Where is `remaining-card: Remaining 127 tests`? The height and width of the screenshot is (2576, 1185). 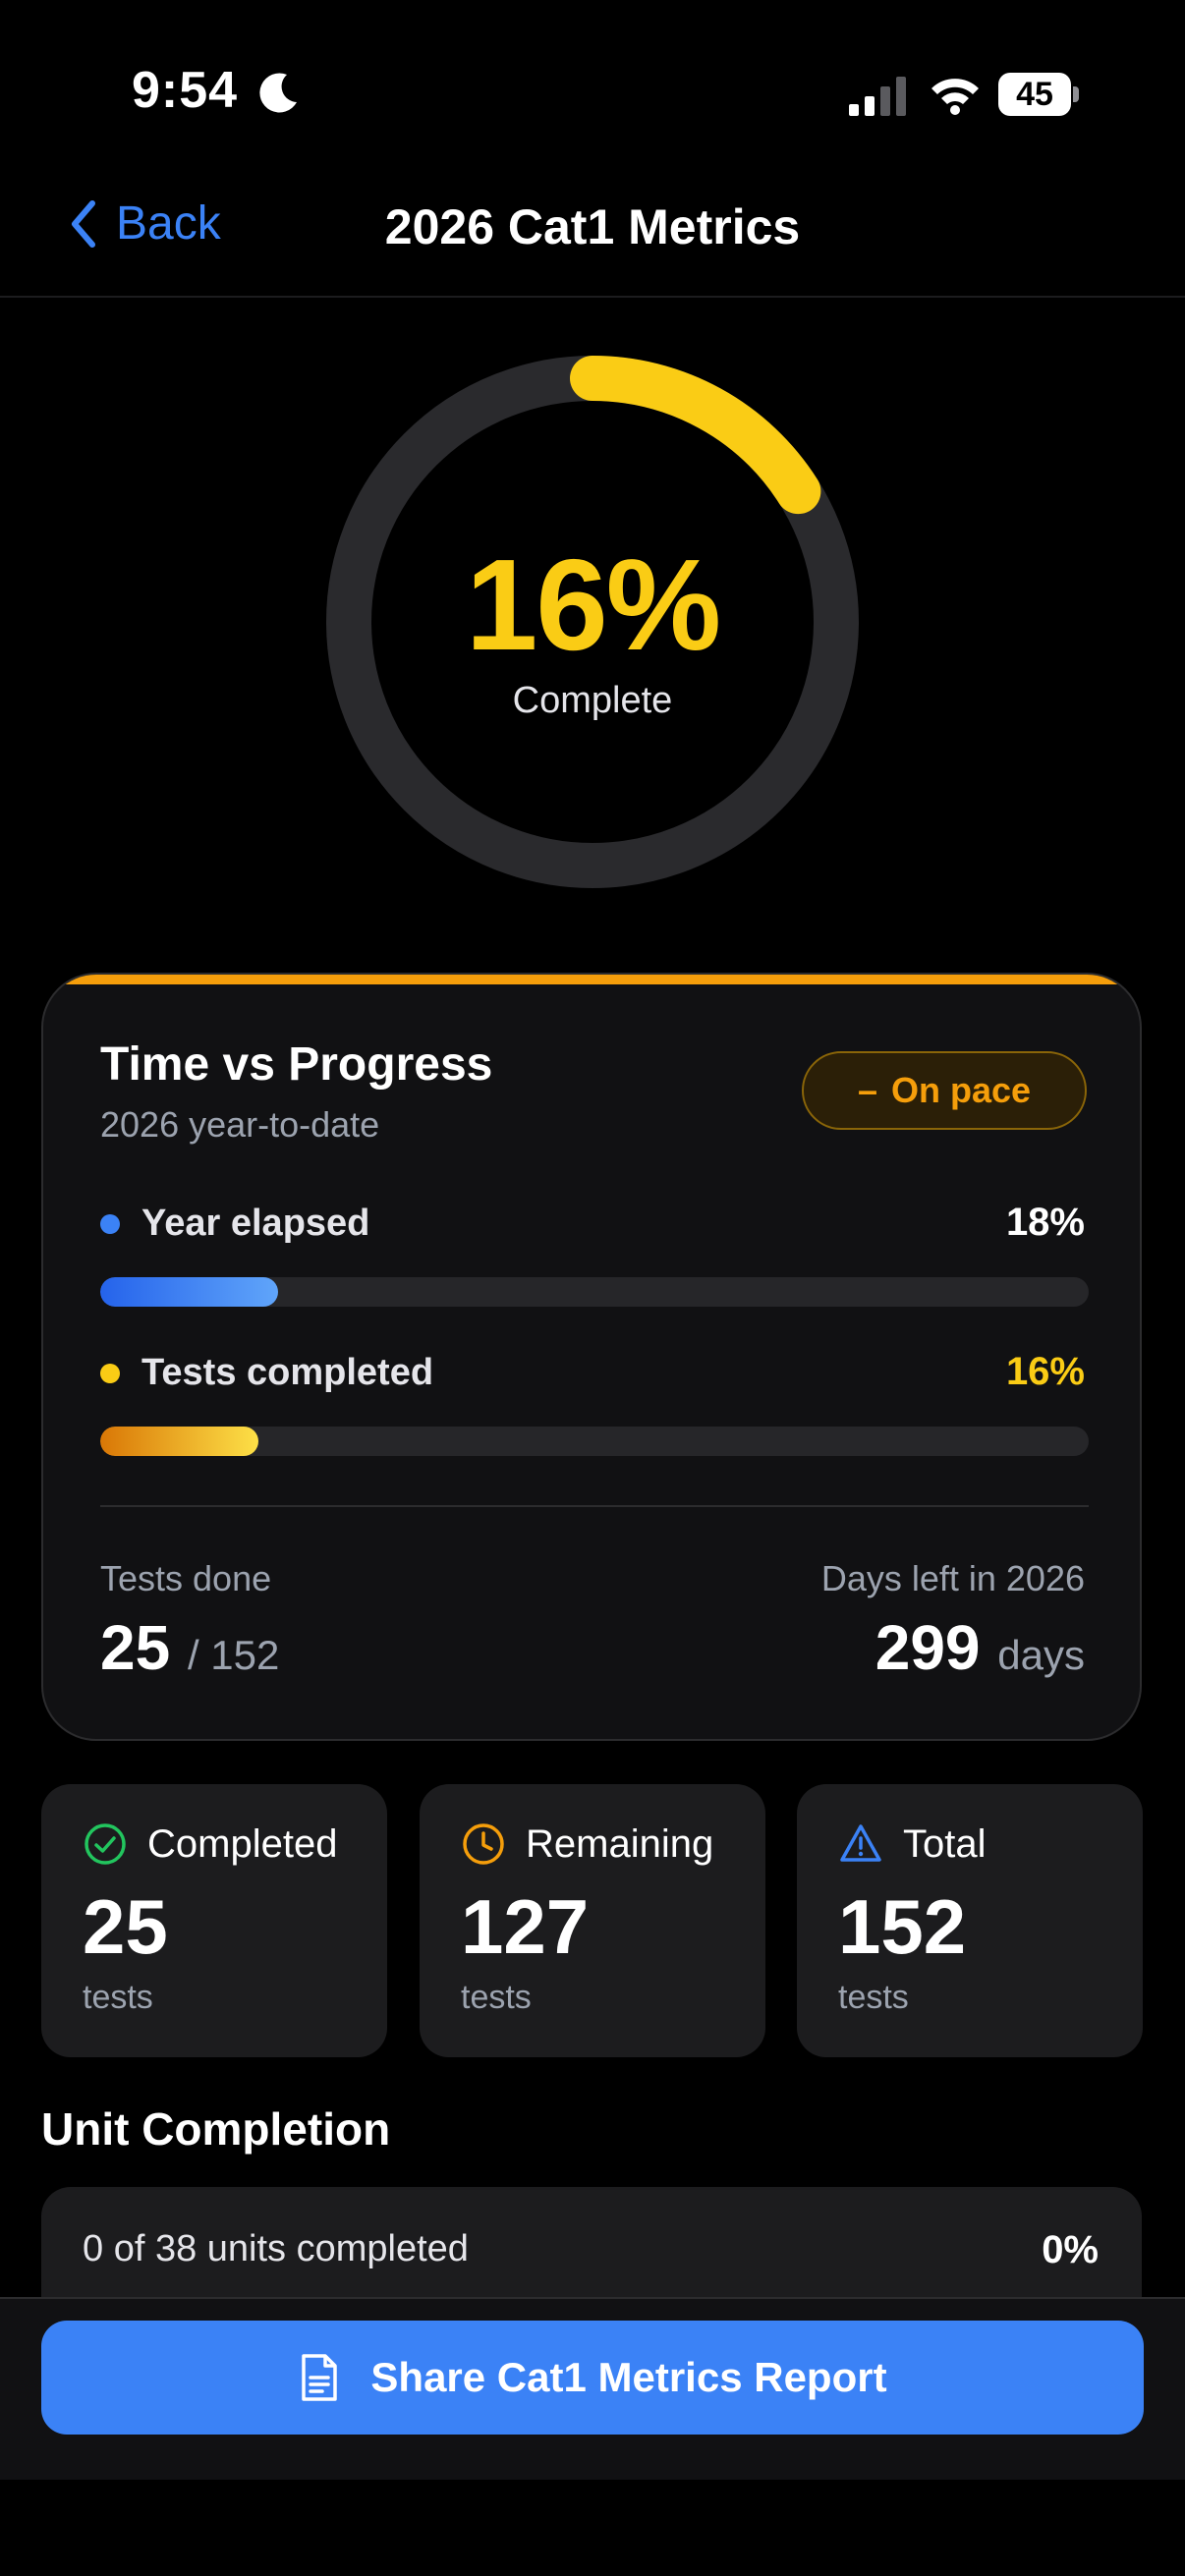 remaining-card: Remaining 127 tests is located at coordinates (592, 1920).